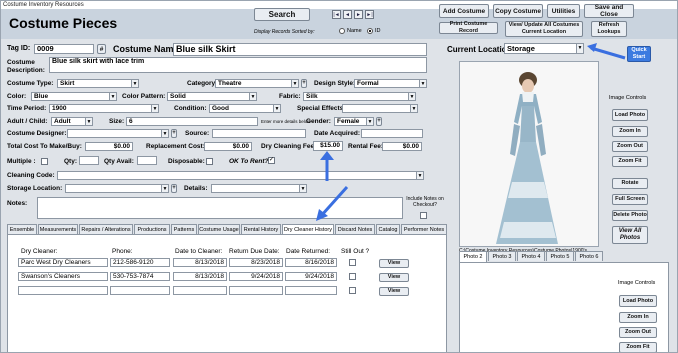 This screenshot has width=678, height=353. I want to click on zoom-in-button: Zoom In, so click(630, 131).